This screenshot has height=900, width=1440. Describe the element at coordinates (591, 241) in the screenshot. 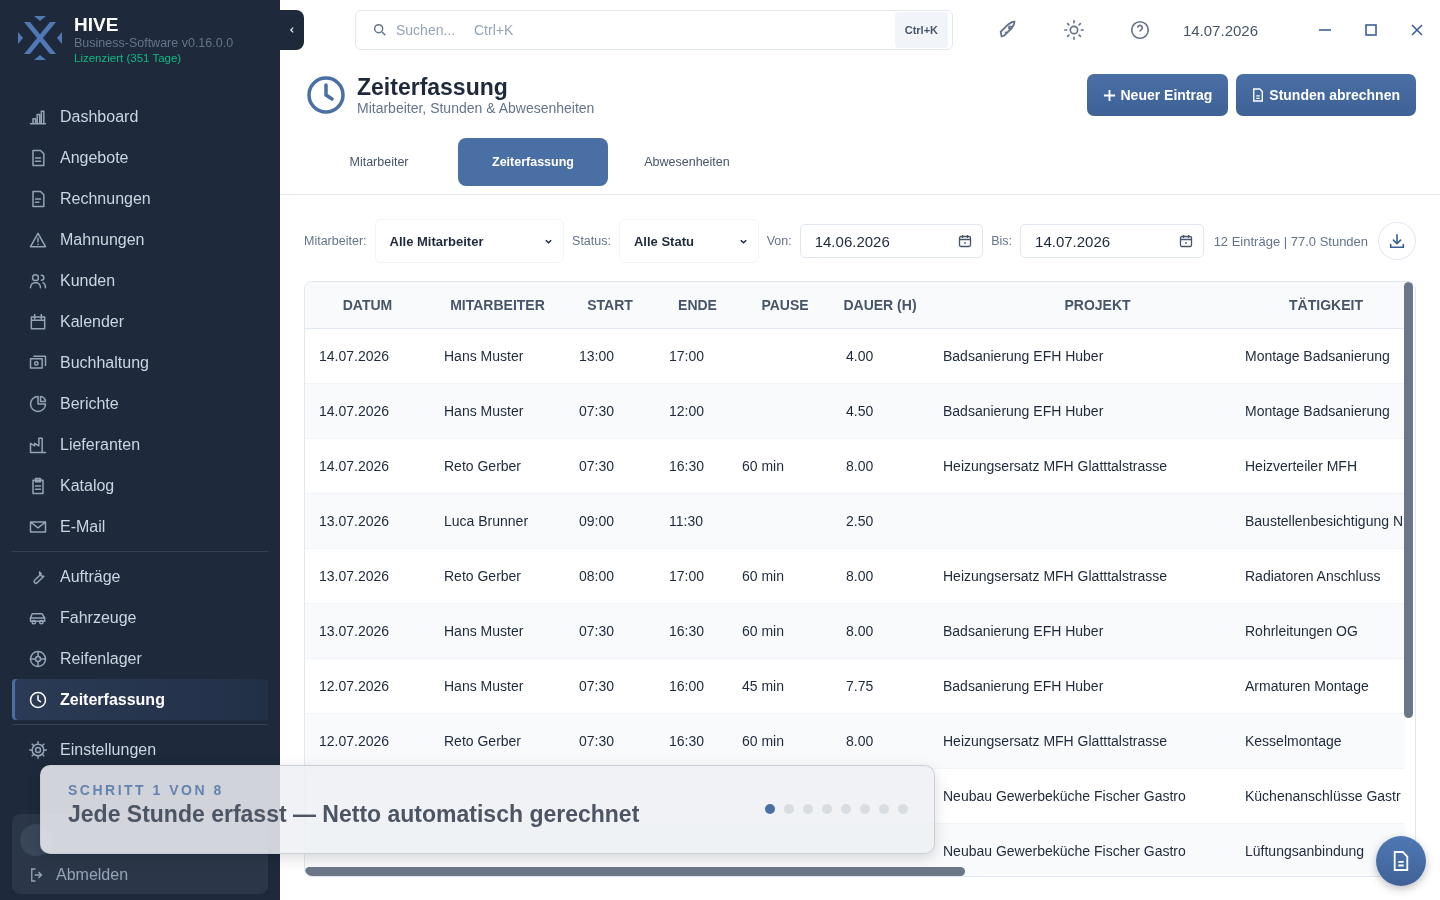

I see `filter-label: Status:` at that location.